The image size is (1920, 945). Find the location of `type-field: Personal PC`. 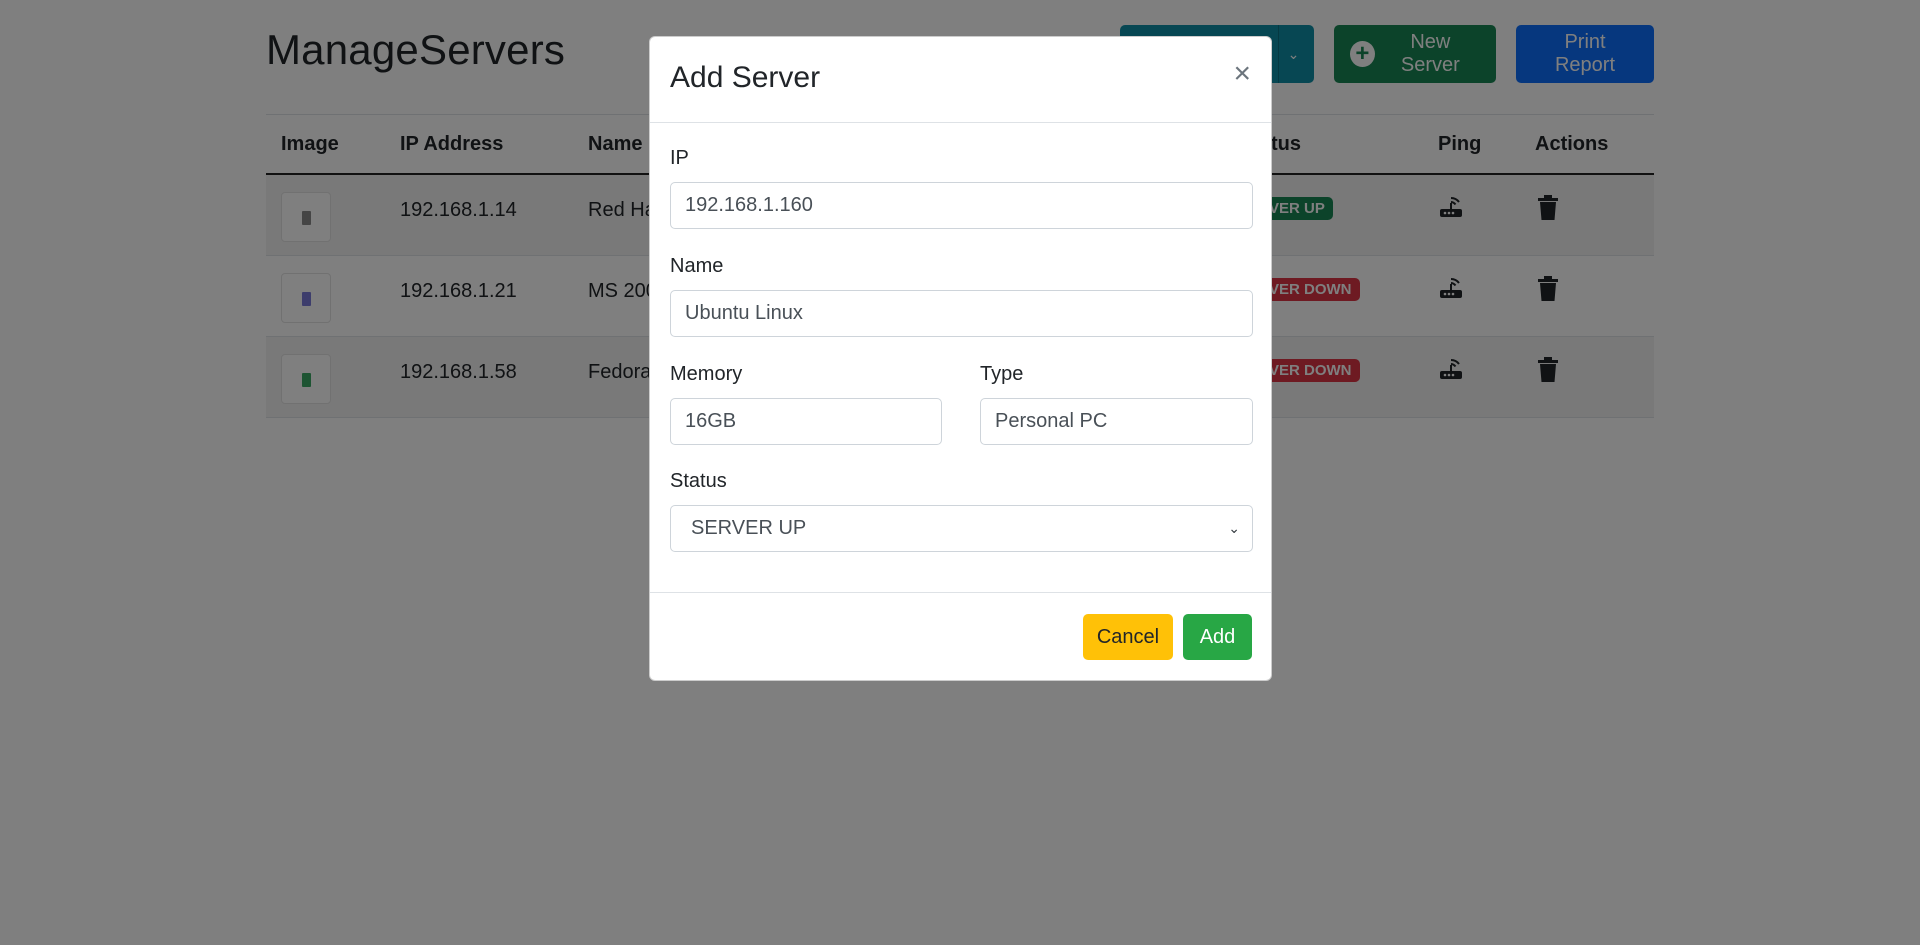

type-field: Personal PC is located at coordinates (1116, 421).